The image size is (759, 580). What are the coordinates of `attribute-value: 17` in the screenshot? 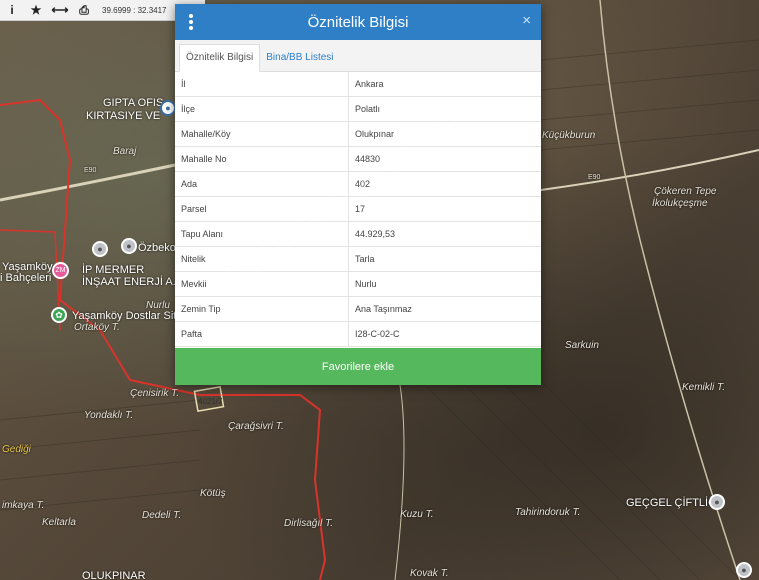 It's located at (444, 209).